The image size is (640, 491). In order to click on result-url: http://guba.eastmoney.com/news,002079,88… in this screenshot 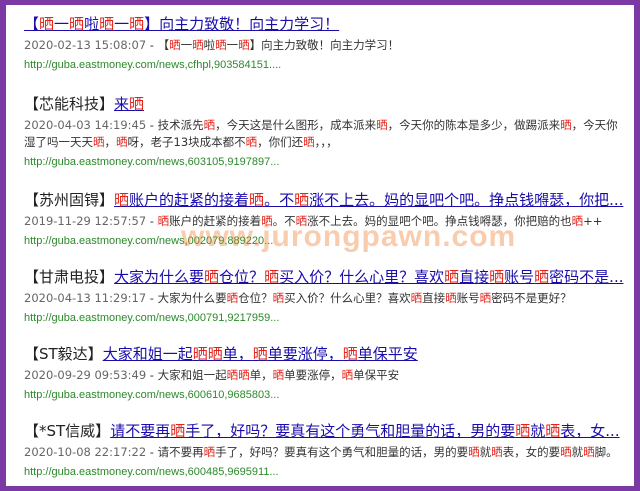, I will do `click(324, 241)`.